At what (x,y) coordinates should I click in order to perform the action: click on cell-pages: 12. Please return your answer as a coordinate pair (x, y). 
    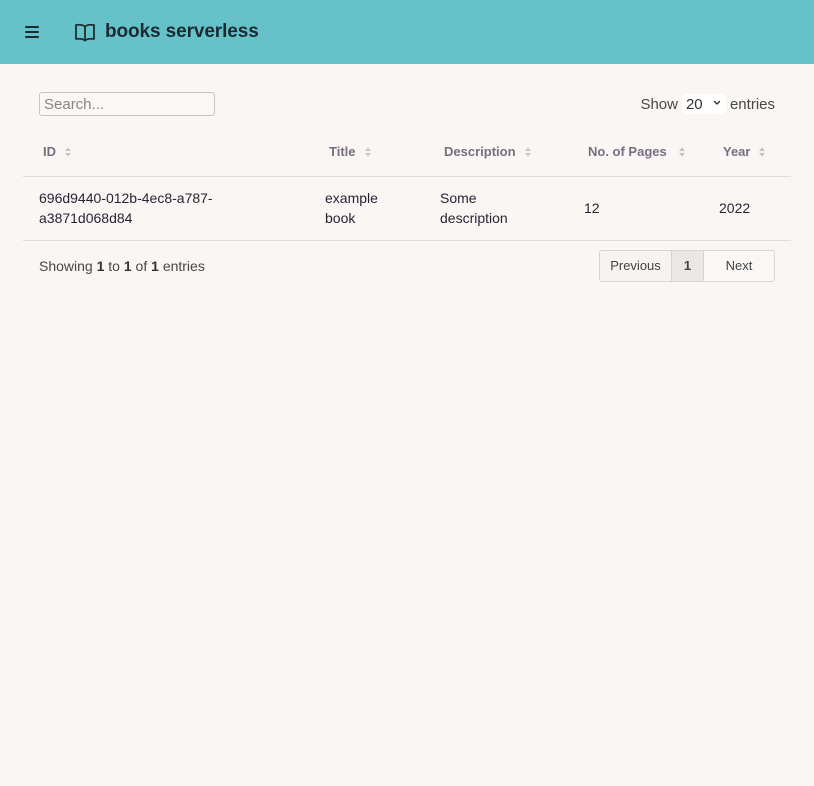
    Looking at the image, I should click on (639, 208).